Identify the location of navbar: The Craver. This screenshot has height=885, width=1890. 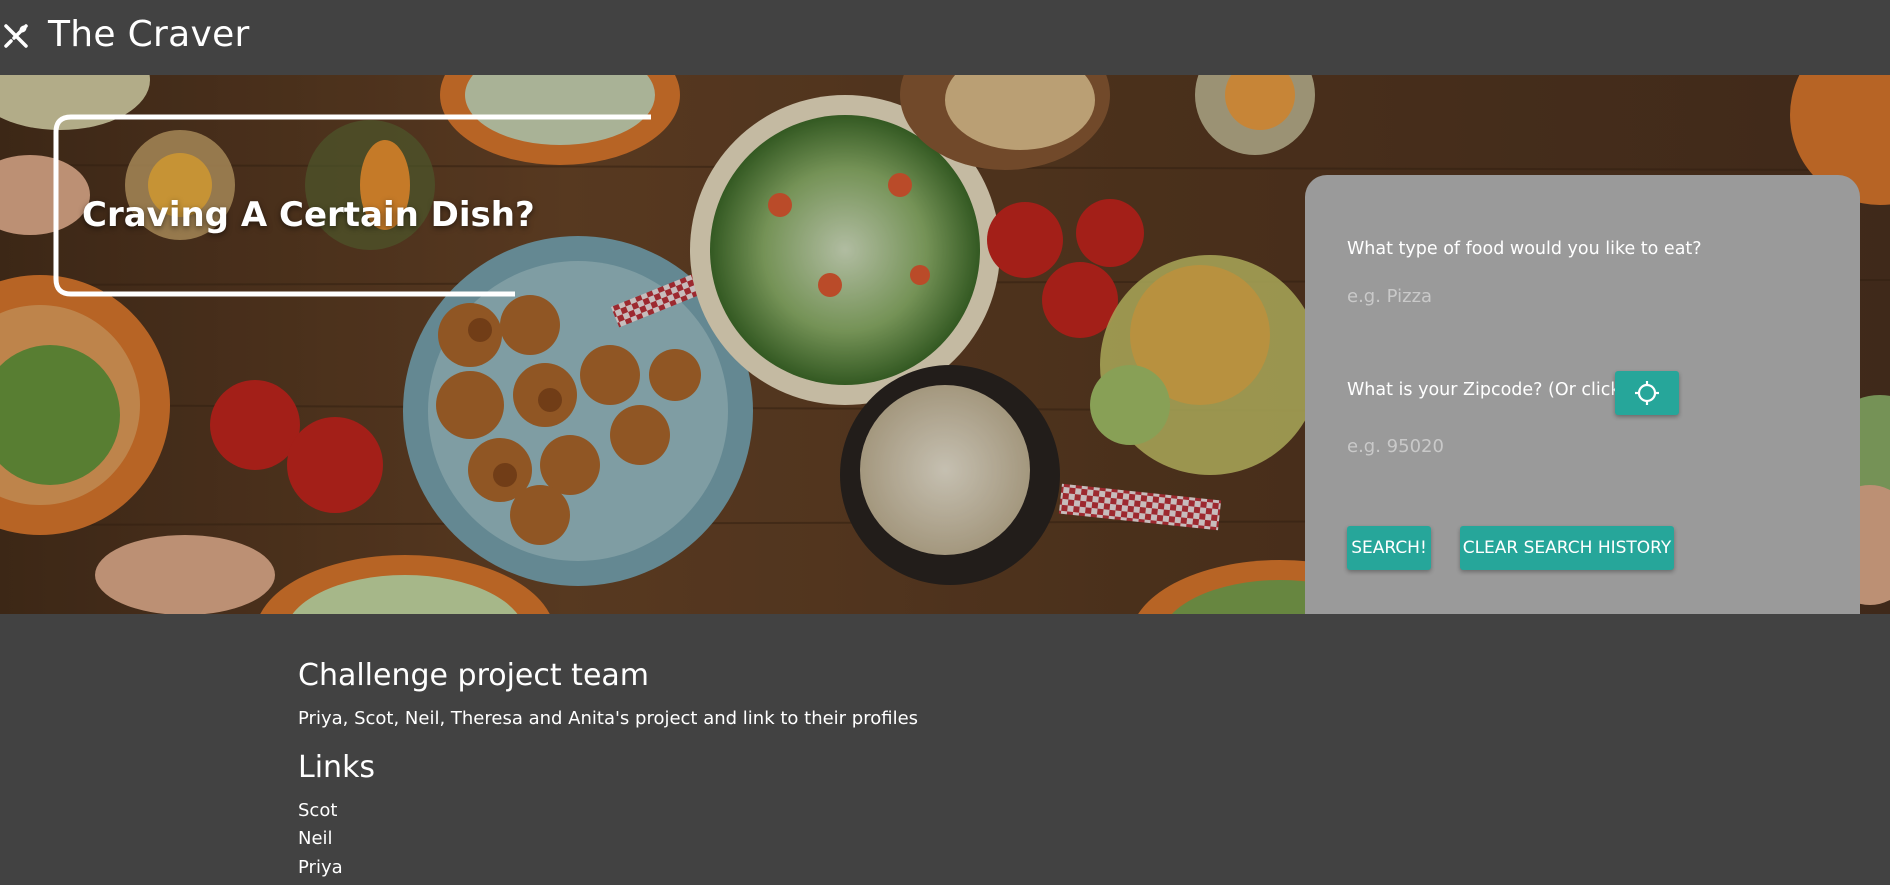
(945, 37).